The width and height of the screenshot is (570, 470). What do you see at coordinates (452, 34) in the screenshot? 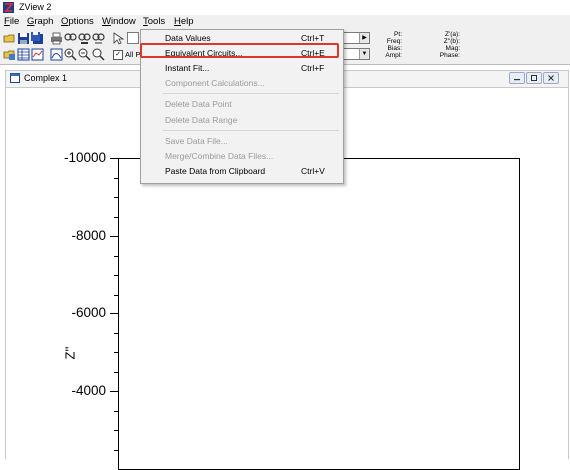
I see `readout-zreal-label: Z'(a):` at bounding box center [452, 34].